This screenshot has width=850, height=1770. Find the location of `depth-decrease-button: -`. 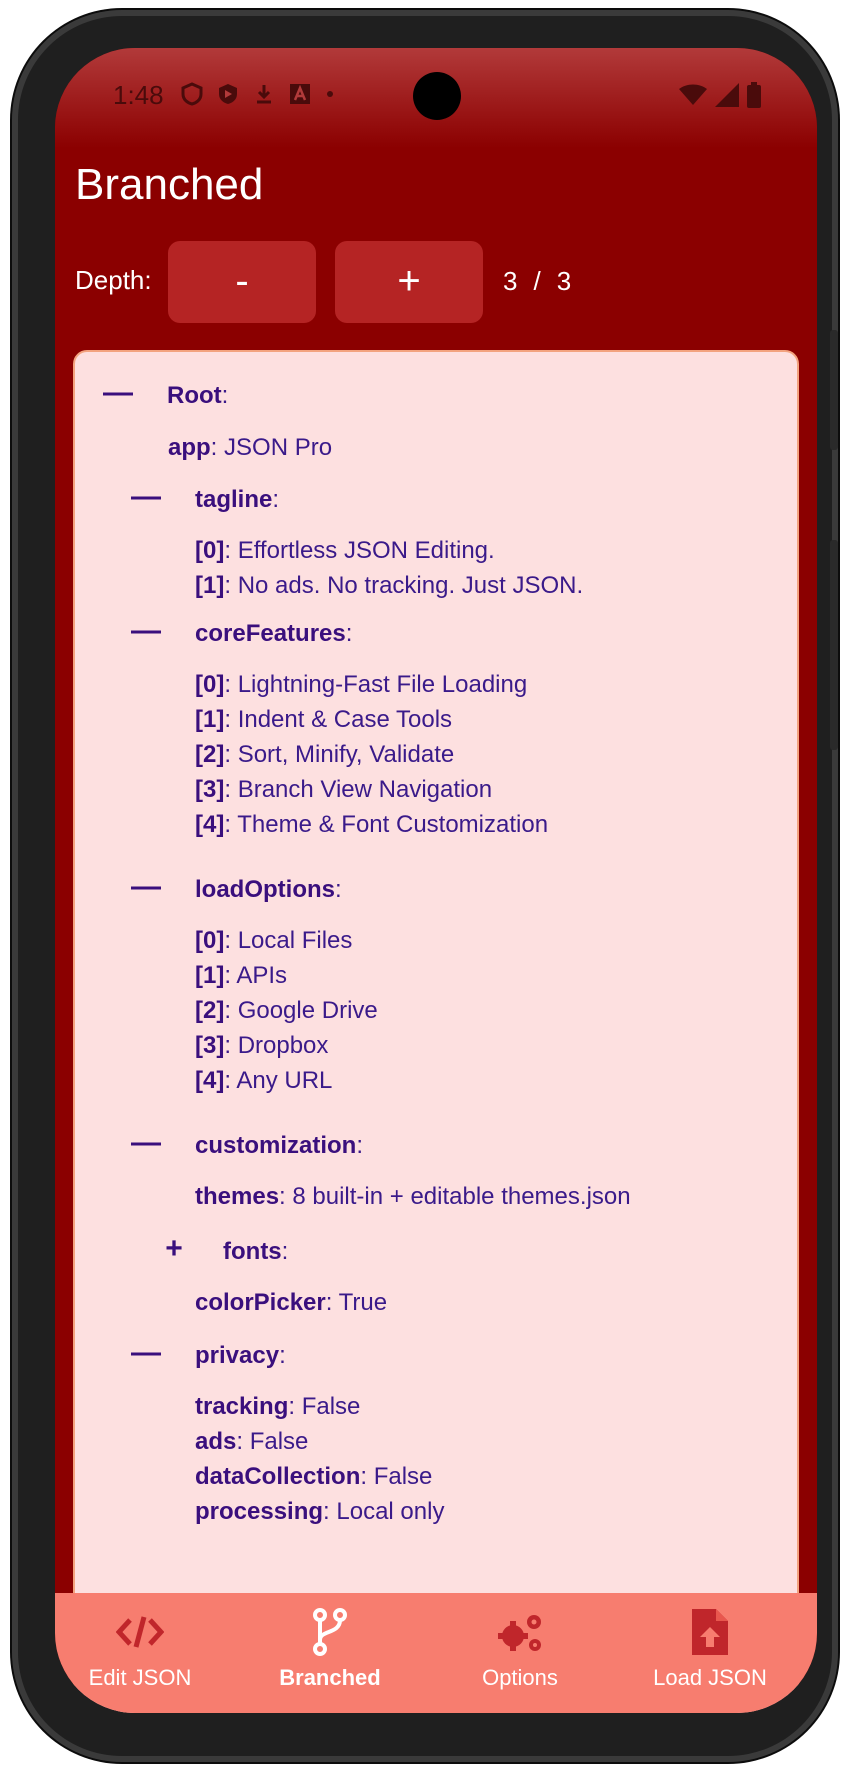

depth-decrease-button: - is located at coordinates (242, 282).